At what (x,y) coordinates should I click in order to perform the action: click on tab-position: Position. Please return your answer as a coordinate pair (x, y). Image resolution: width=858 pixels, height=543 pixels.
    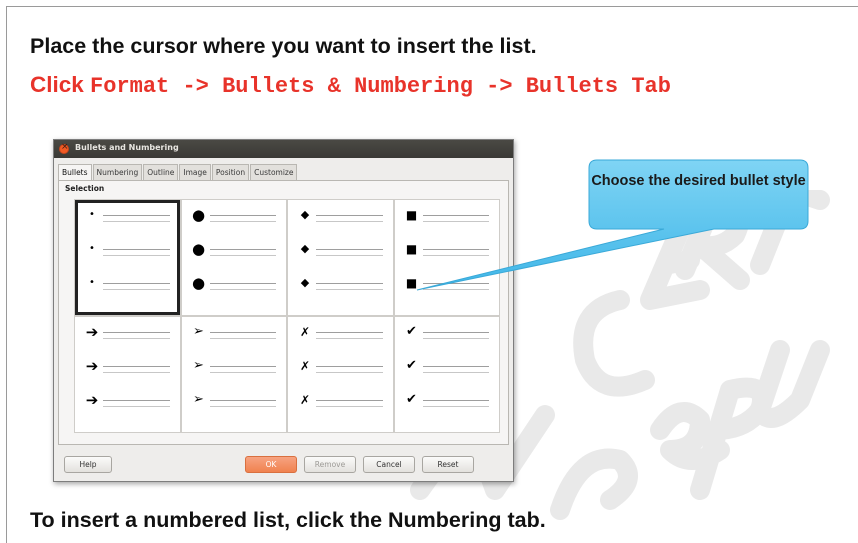
    Looking at the image, I should click on (230, 172).